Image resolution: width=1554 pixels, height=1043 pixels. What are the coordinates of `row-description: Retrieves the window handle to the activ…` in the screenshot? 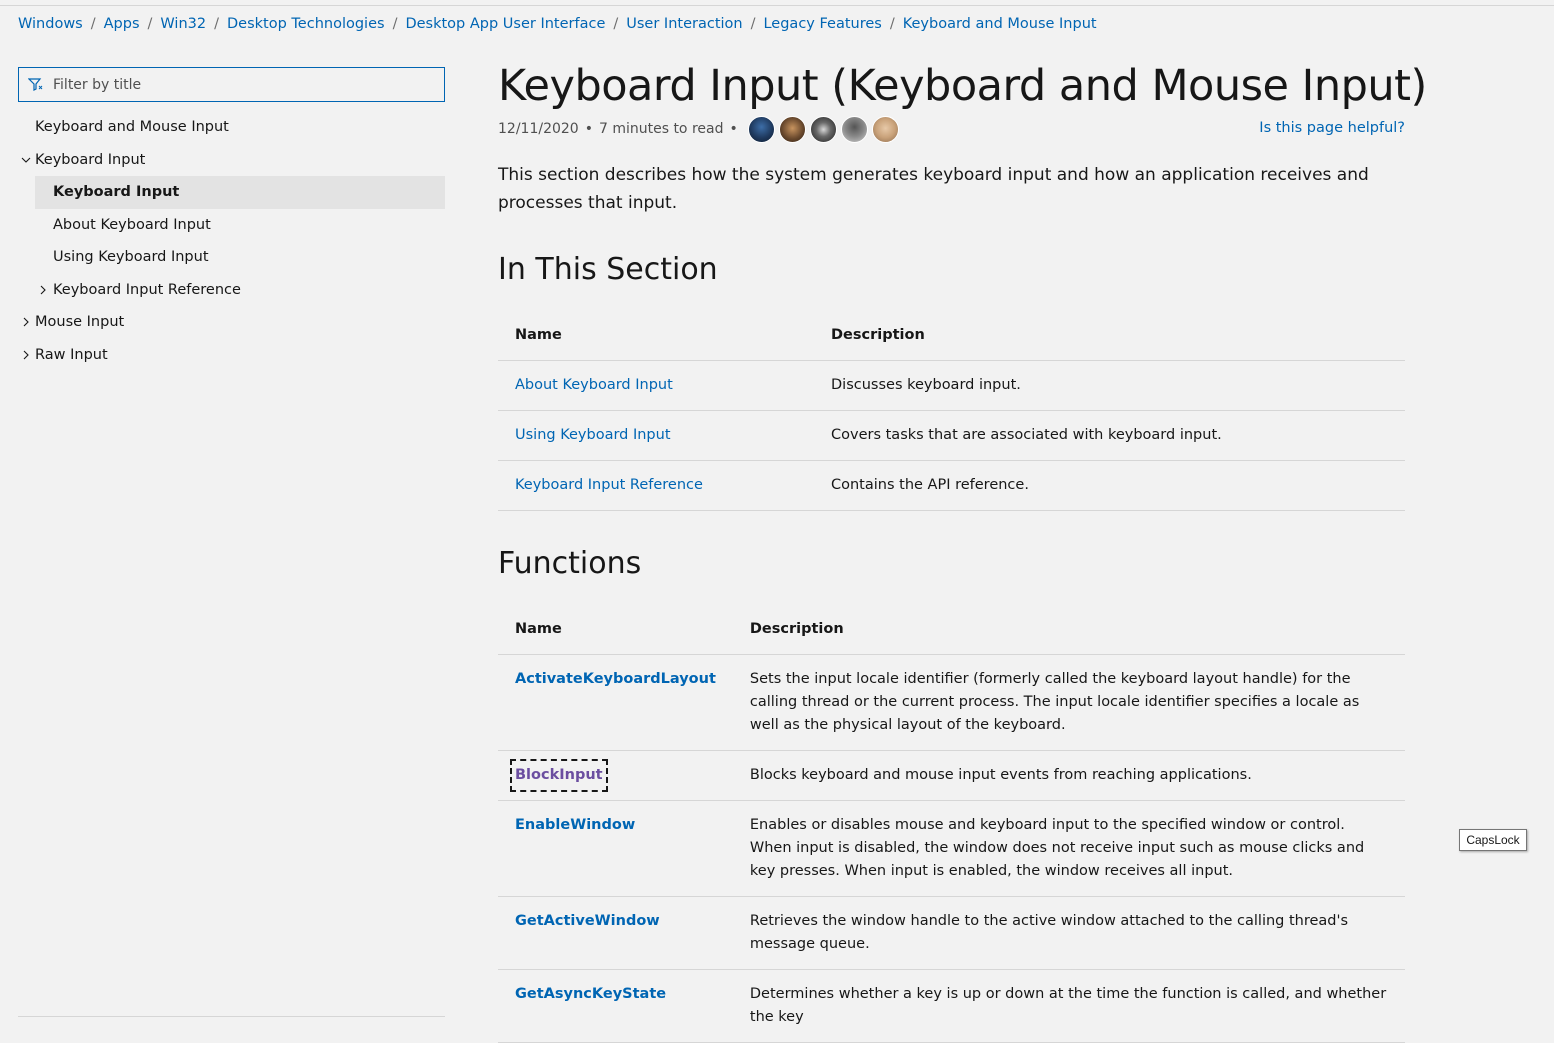 It's located at (1068, 933).